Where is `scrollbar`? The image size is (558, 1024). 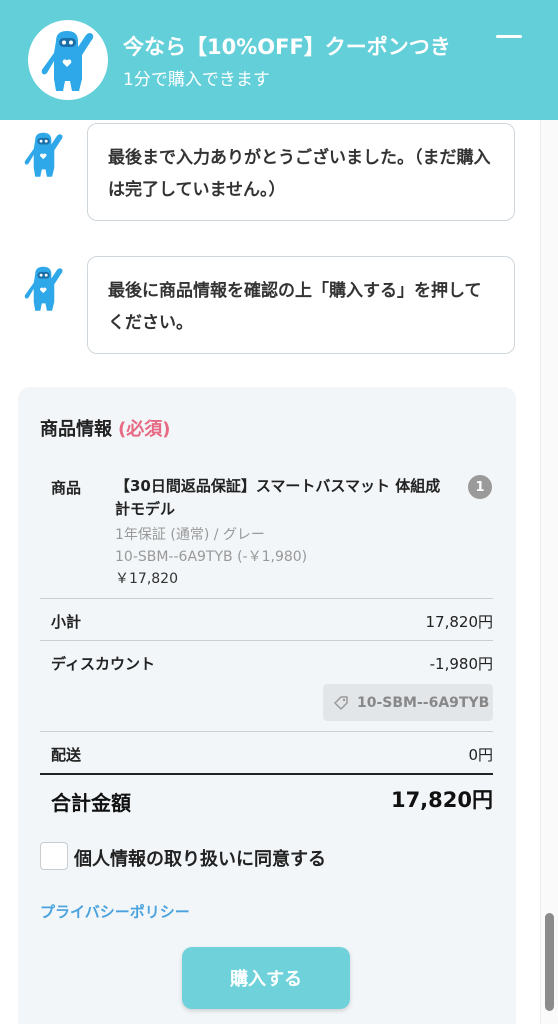 scrollbar is located at coordinates (549, 572).